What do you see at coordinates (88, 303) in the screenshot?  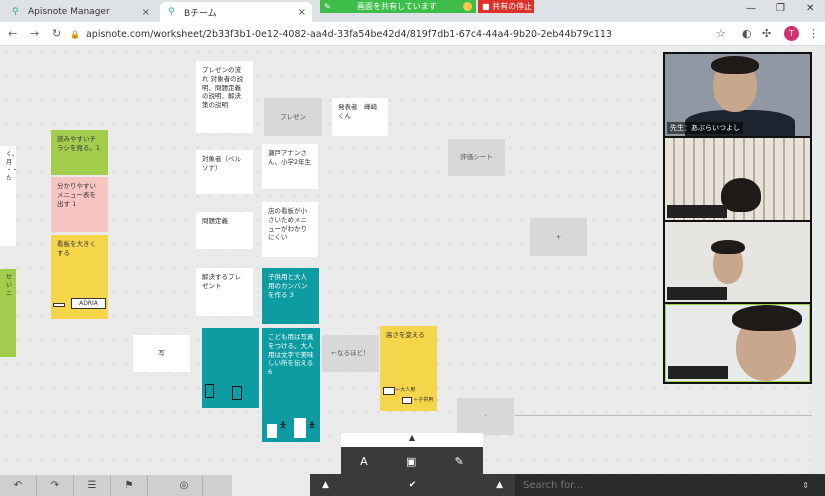 I see `sign-label: ADRIA` at bounding box center [88, 303].